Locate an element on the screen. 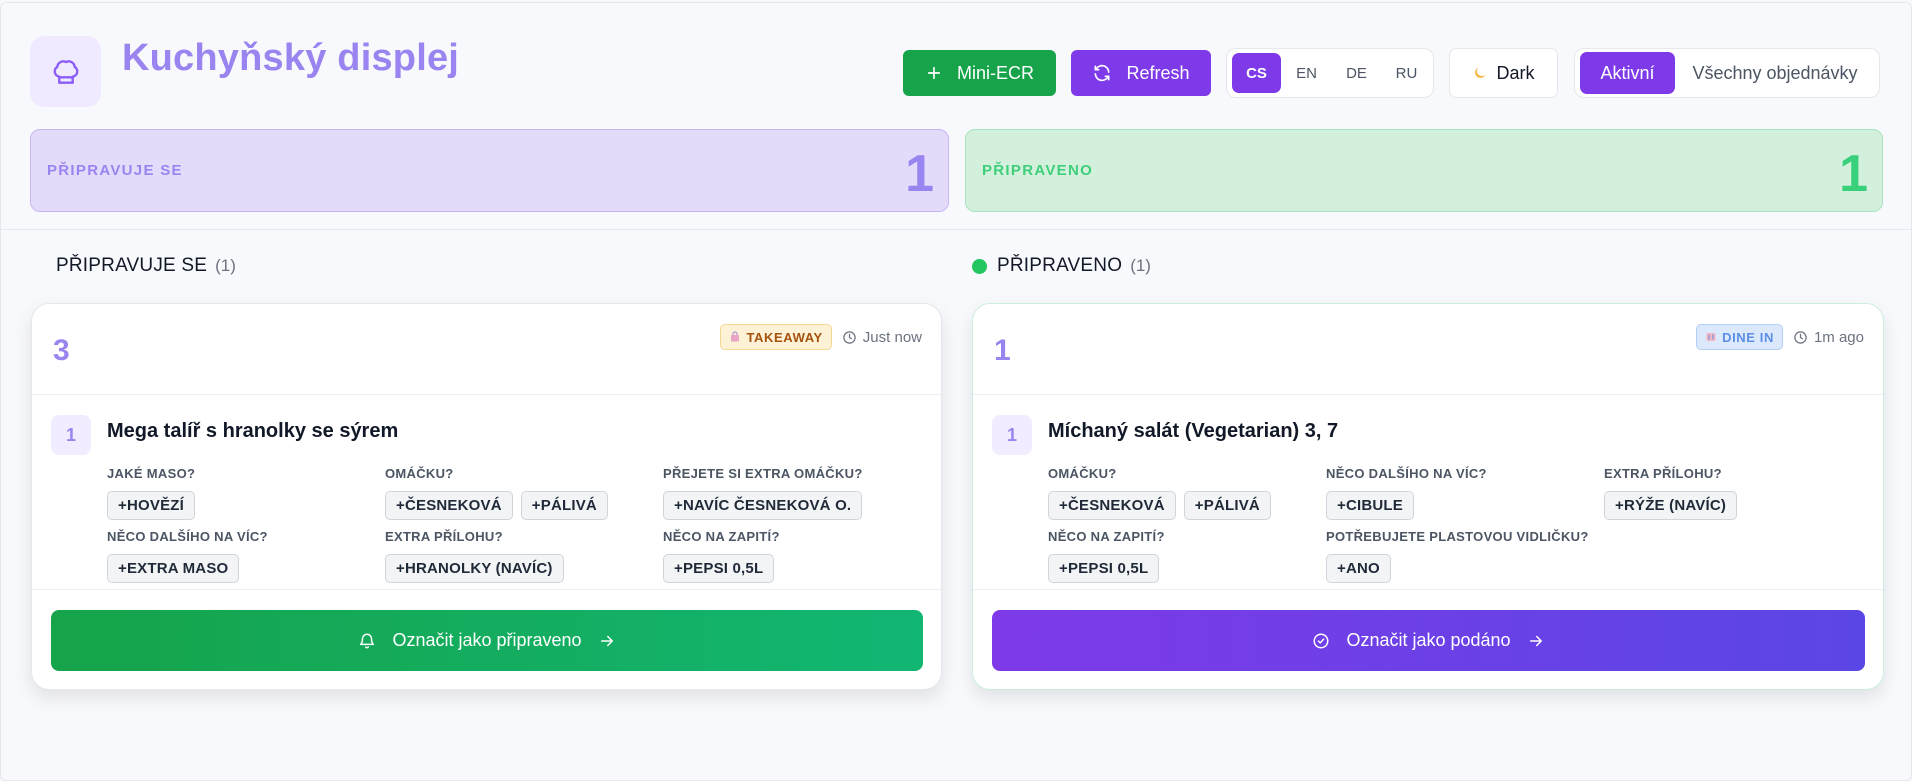 Image resolution: width=1912 pixels, height=781 pixels. bag-icon is located at coordinates (735, 337).